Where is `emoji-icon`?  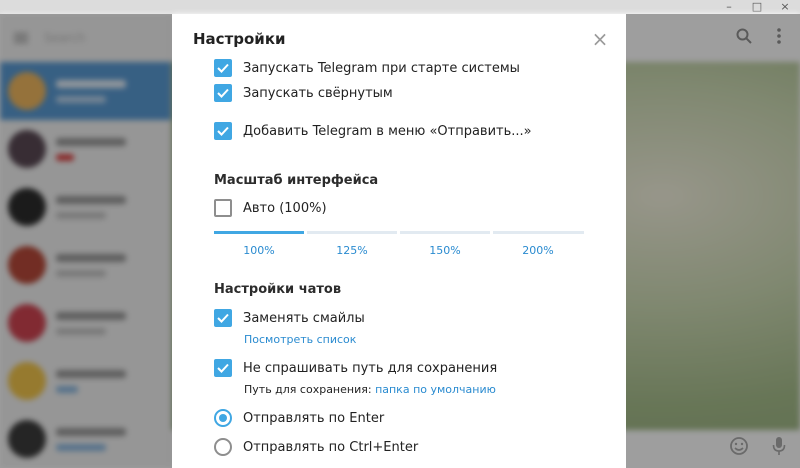
emoji-icon is located at coordinates (739, 448).